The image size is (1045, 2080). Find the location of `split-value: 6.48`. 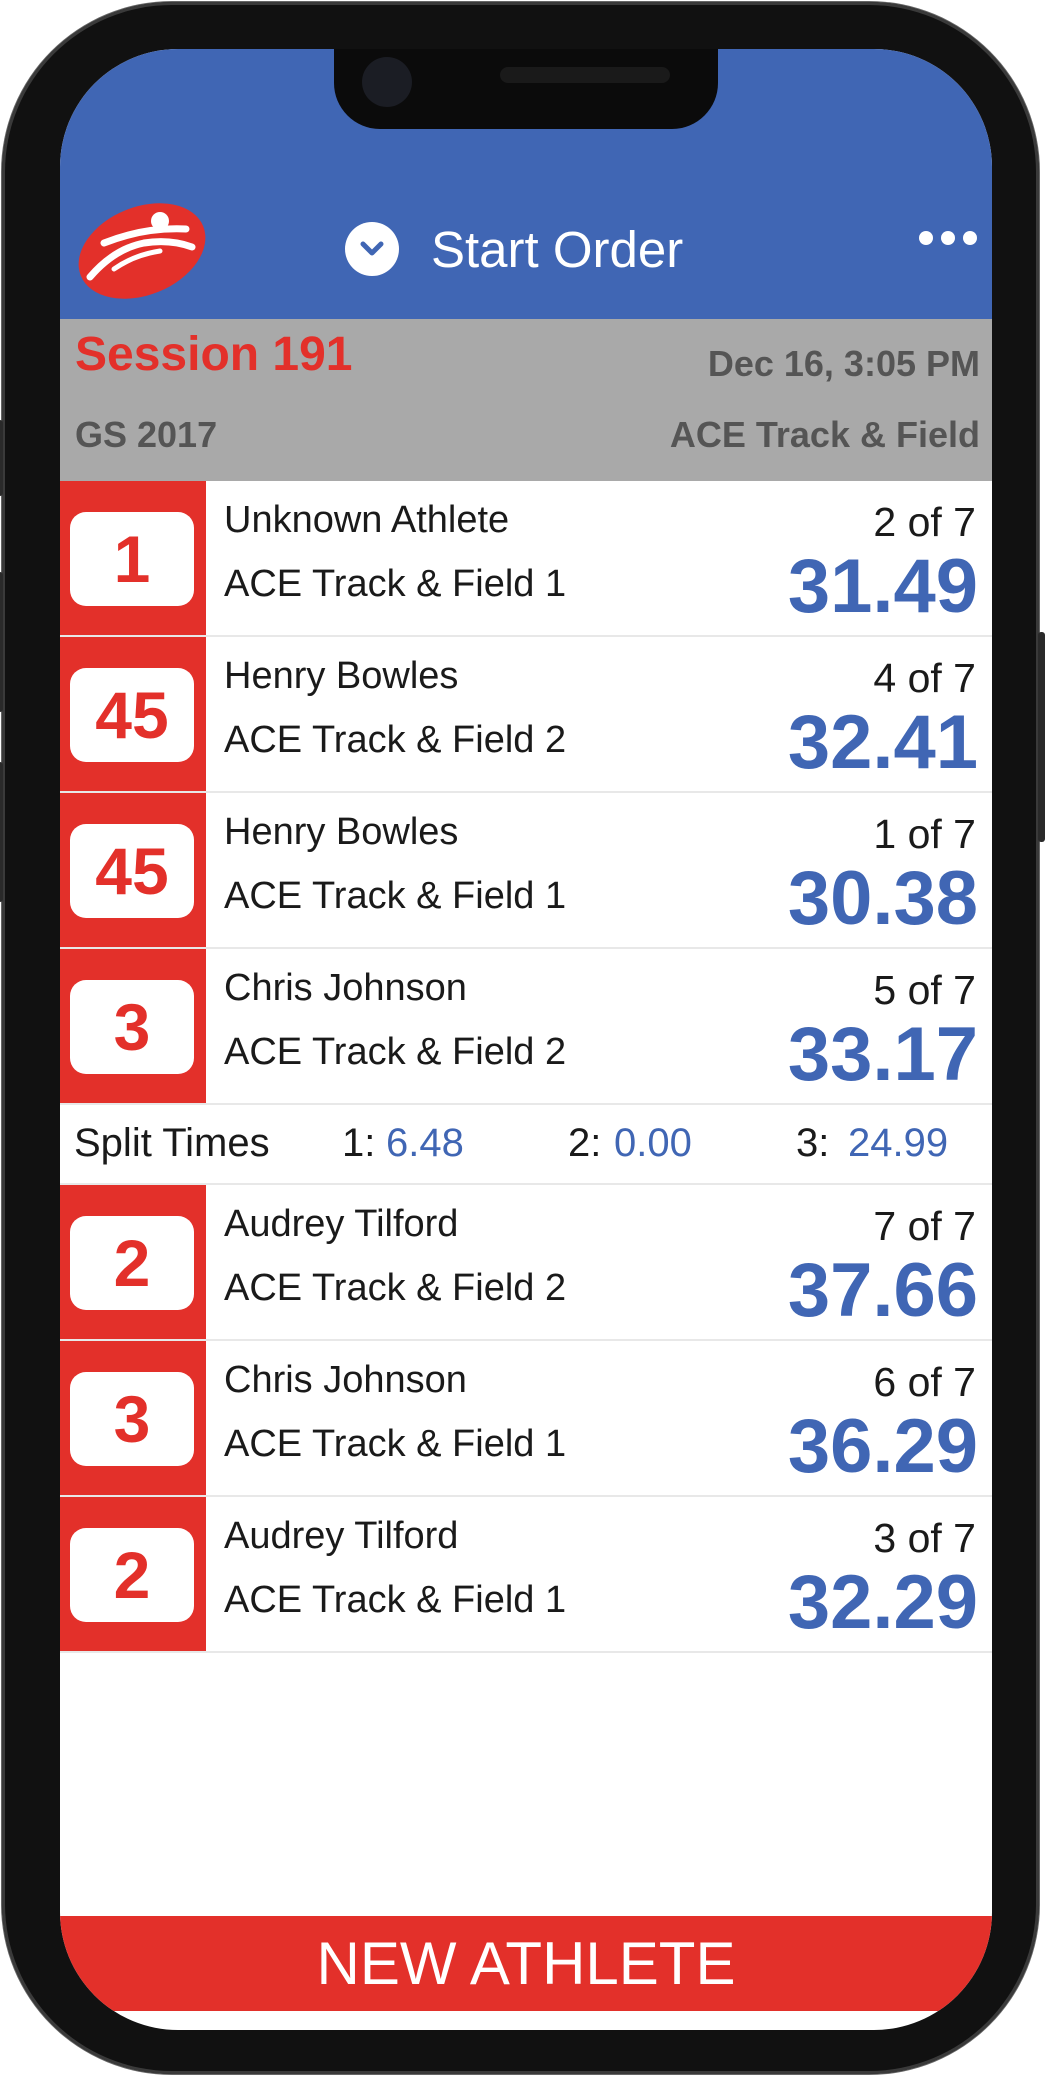

split-value: 6.48 is located at coordinates (425, 1143).